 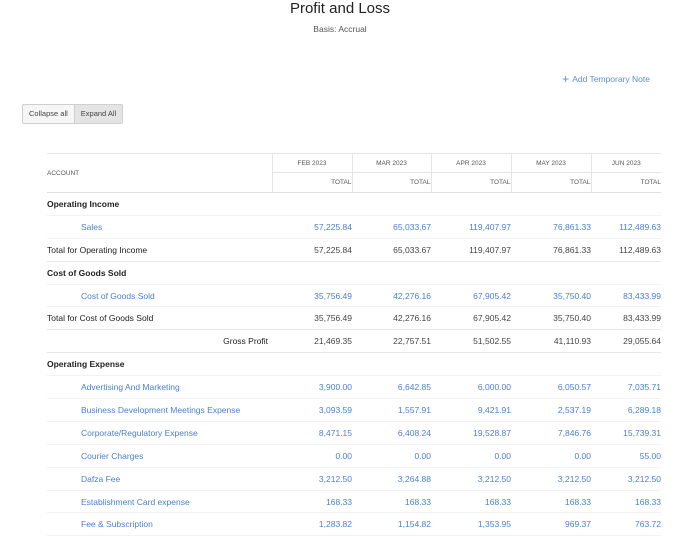 What do you see at coordinates (551, 524) in the screenshot?
I see `amount-cell: 969.37` at bounding box center [551, 524].